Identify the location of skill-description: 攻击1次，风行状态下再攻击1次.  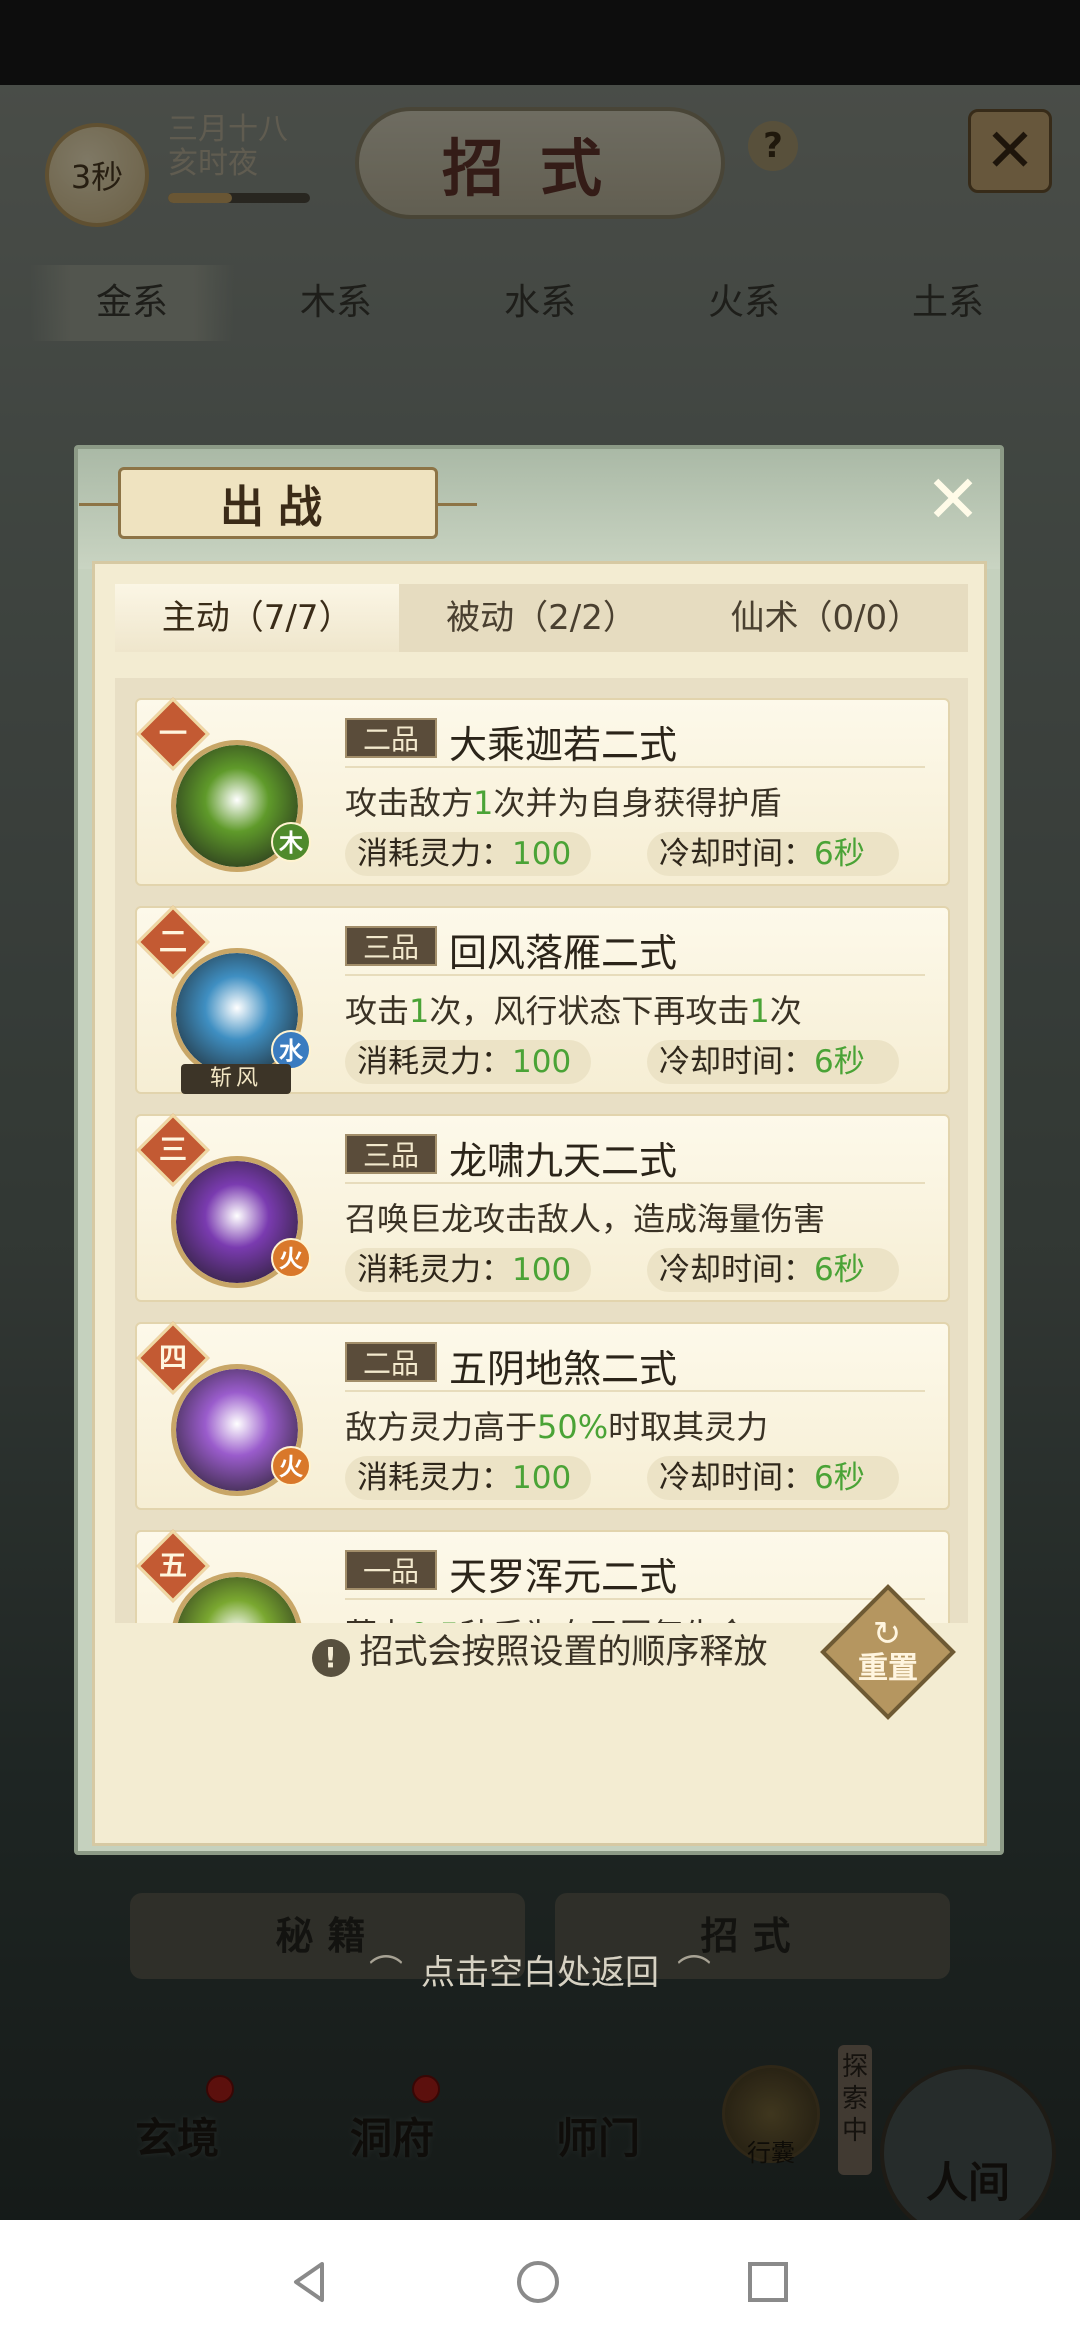
(573, 1009).